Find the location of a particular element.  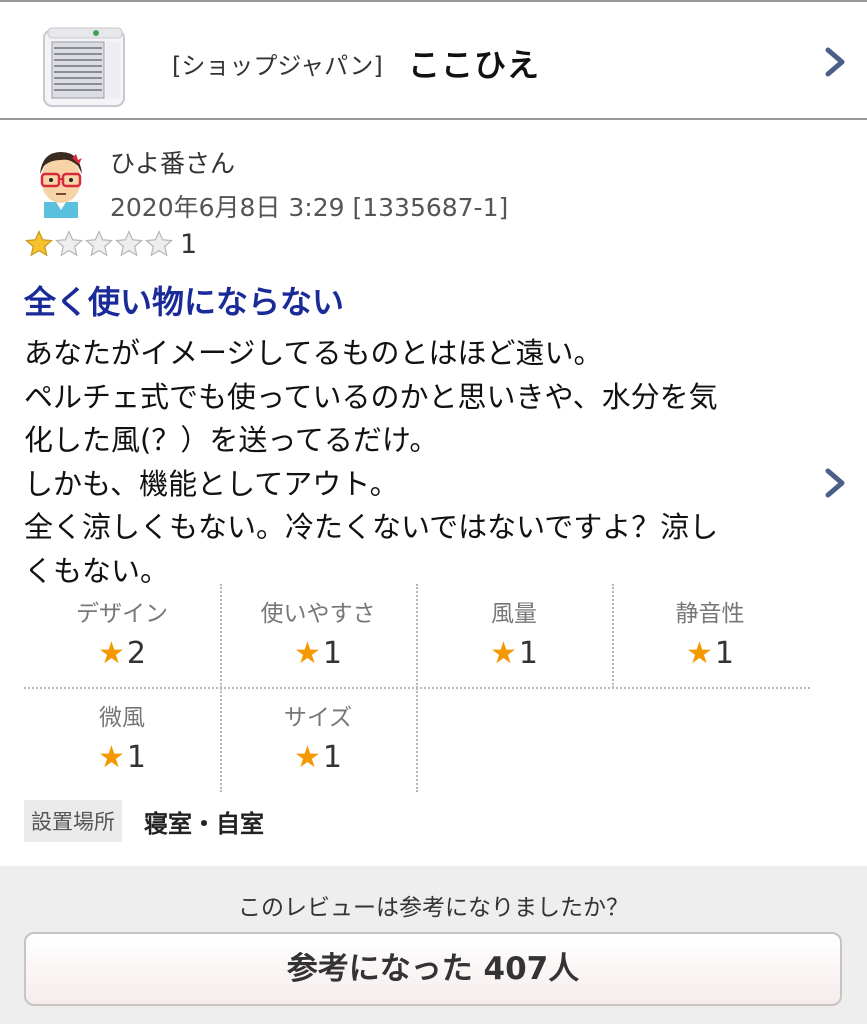

rating-label: デザイン is located at coordinates (122, 614).